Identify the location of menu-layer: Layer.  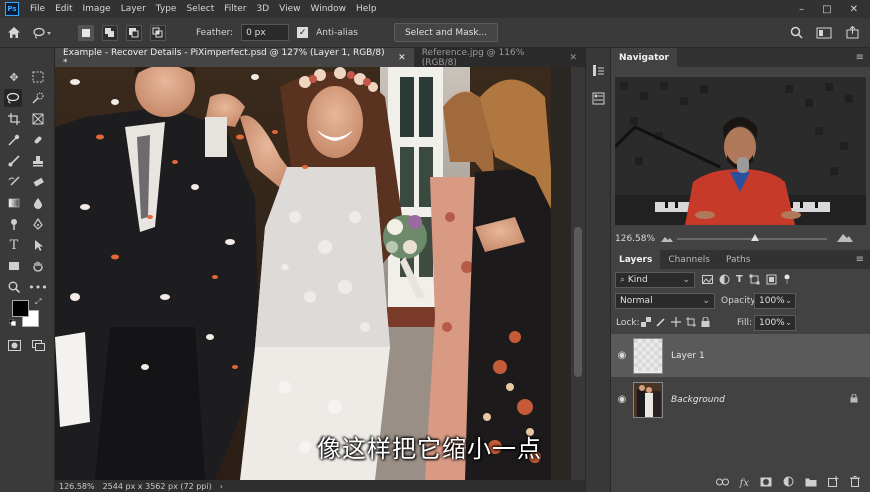
(133, 9).